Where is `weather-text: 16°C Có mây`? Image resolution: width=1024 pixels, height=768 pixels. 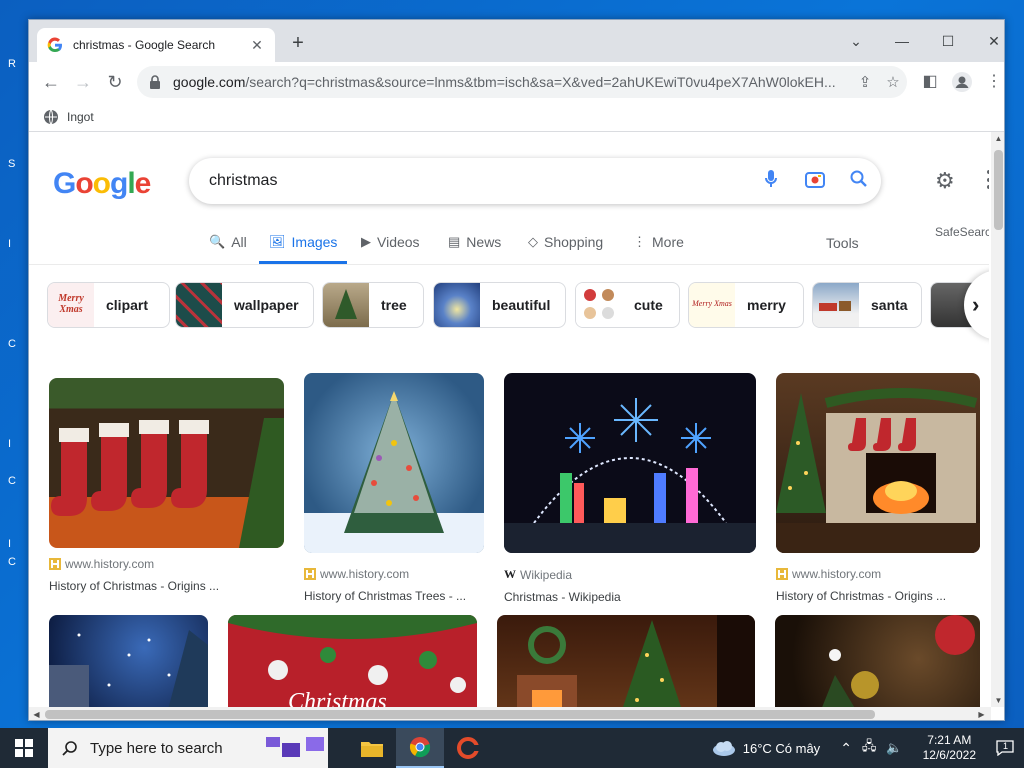 weather-text: 16°C Có mây is located at coordinates (781, 748).